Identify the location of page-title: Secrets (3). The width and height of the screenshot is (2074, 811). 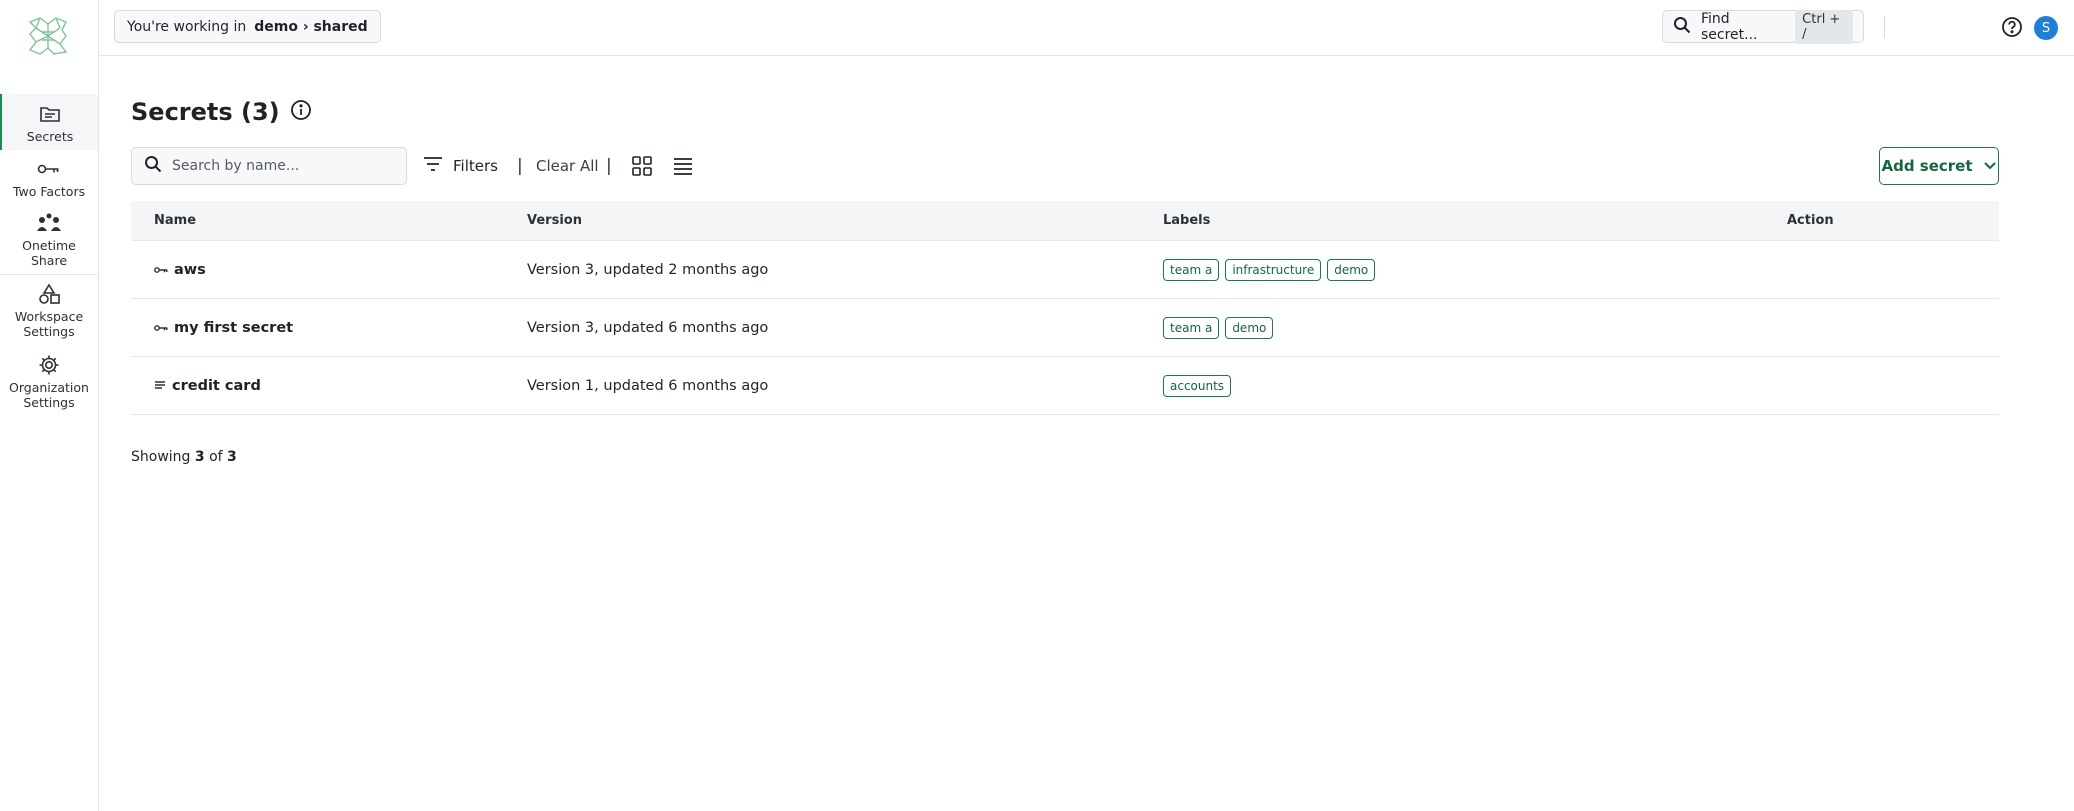
(205, 112).